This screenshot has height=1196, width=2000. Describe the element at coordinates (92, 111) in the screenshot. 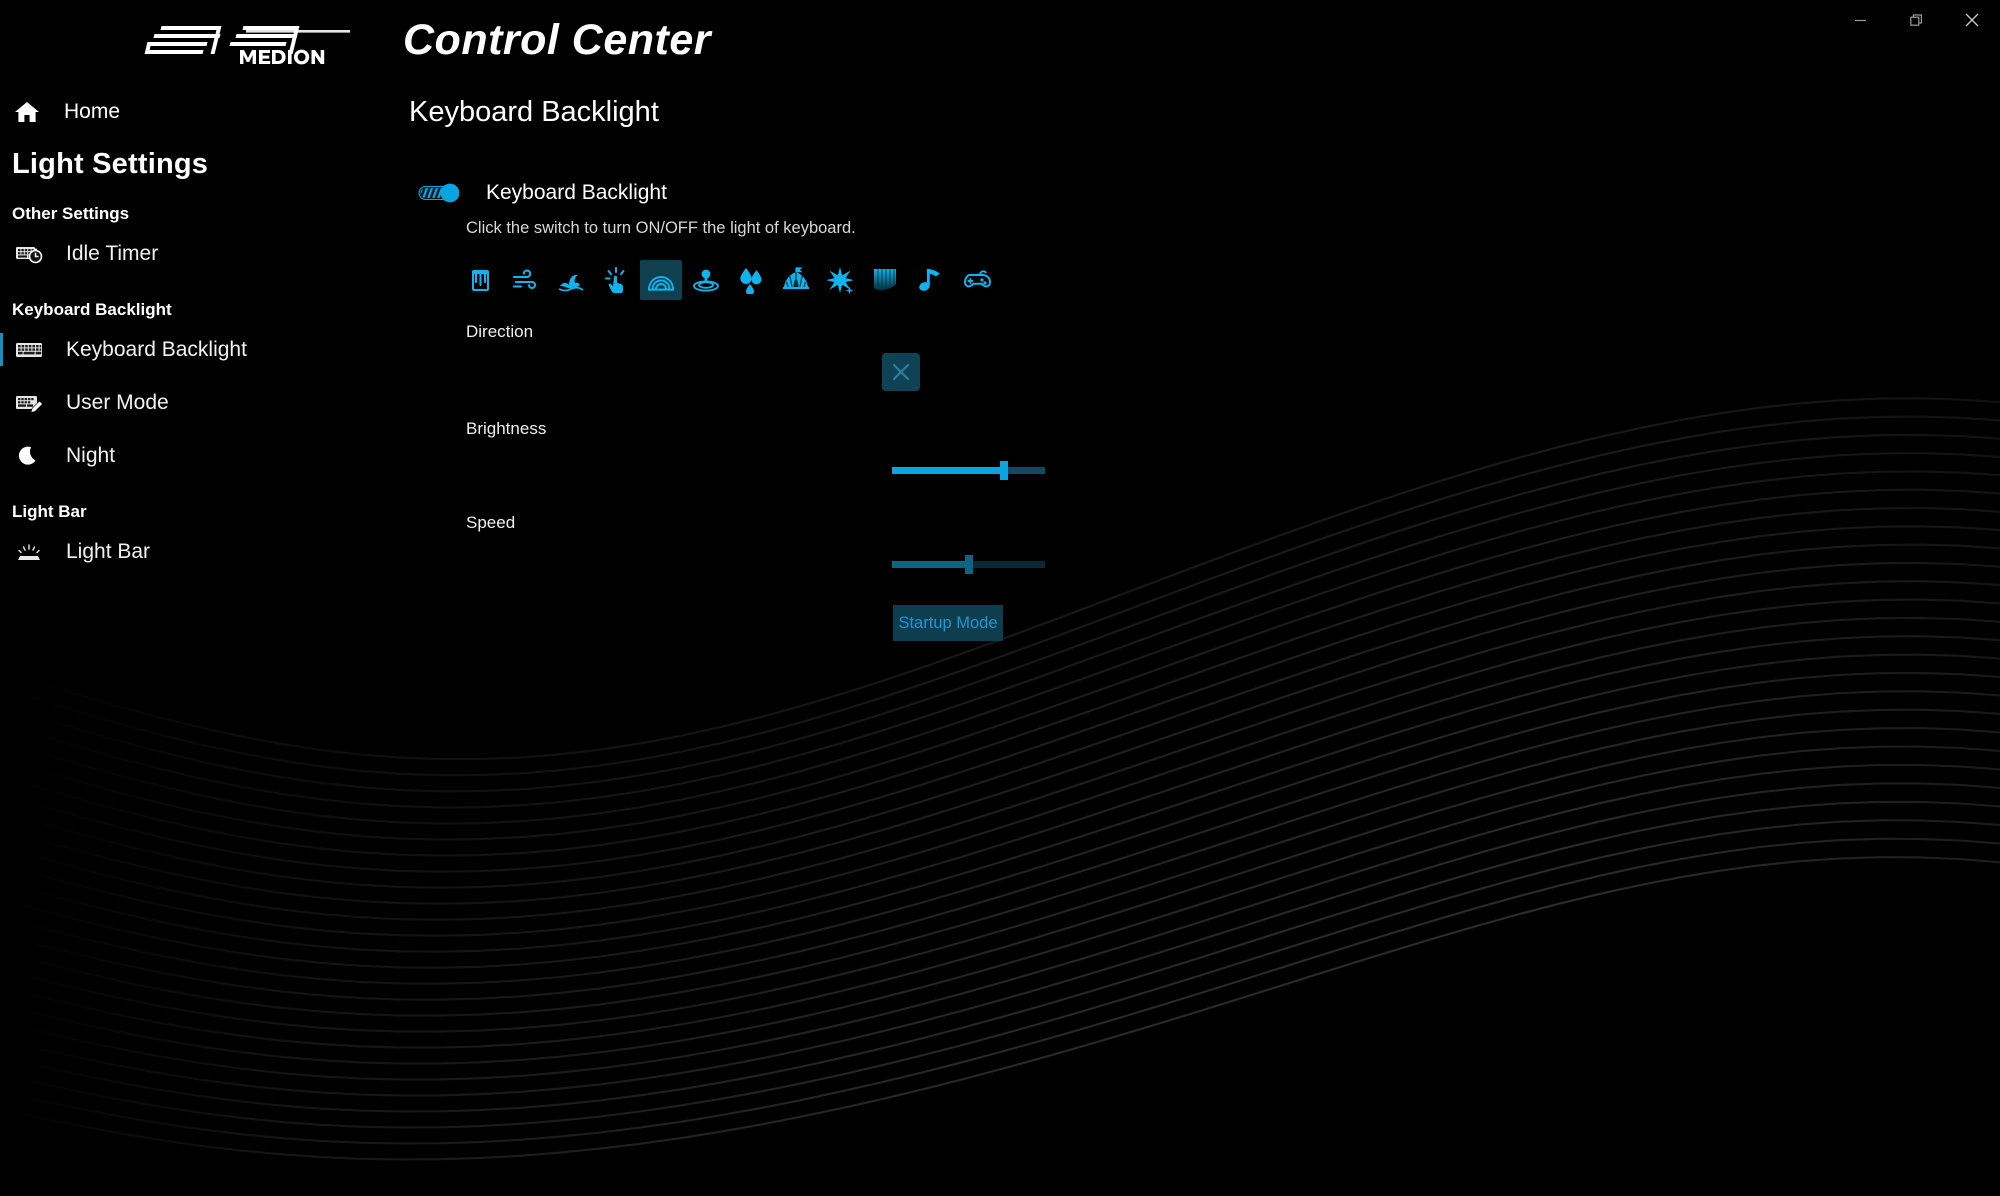

I see `sidebar-item-home-label: Home` at that location.